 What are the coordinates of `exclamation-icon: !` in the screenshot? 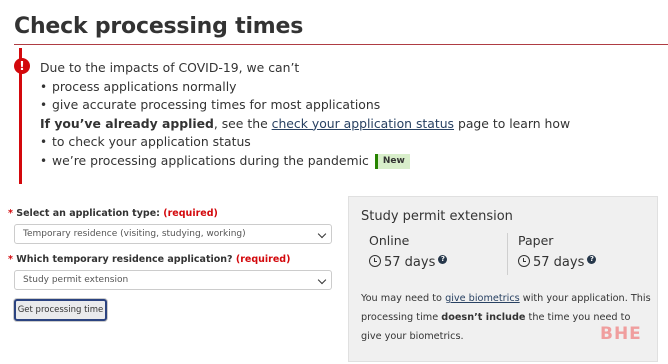 It's located at (22, 66).